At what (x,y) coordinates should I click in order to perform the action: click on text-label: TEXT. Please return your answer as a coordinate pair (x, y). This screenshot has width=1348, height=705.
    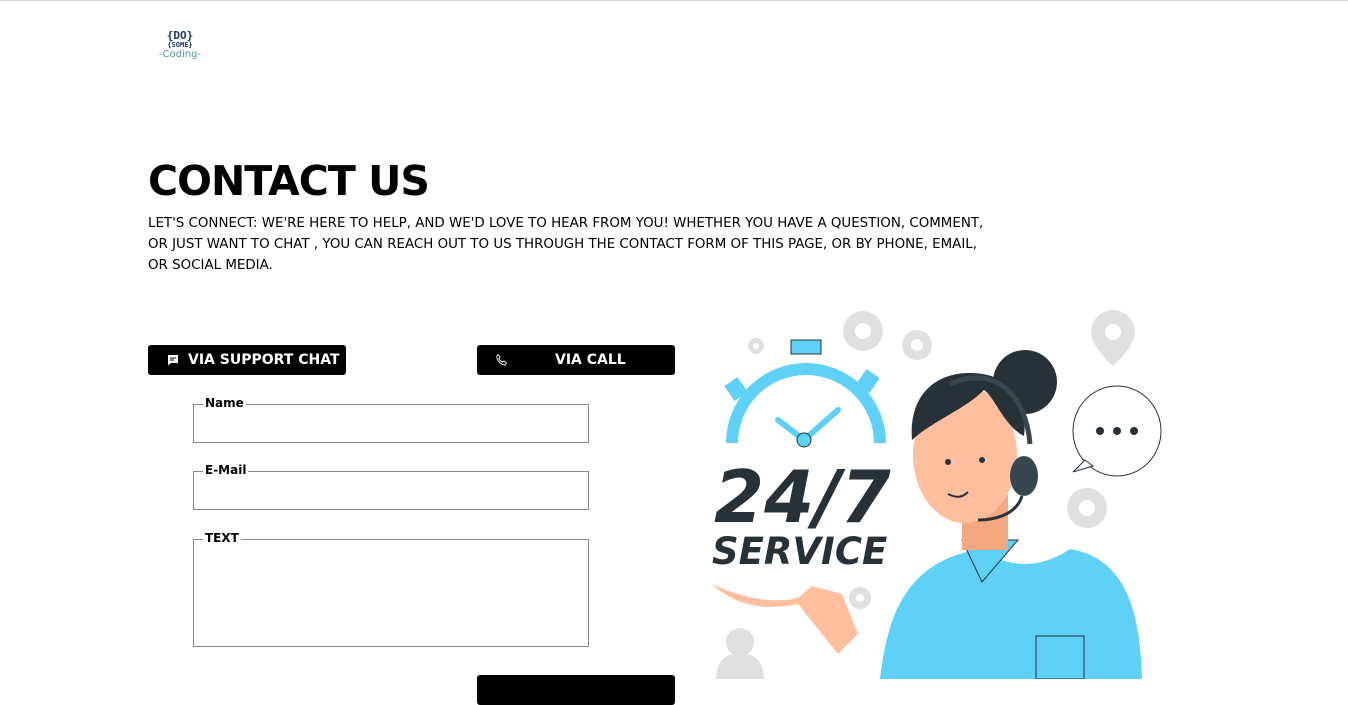
    Looking at the image, I should click on (222, 538).